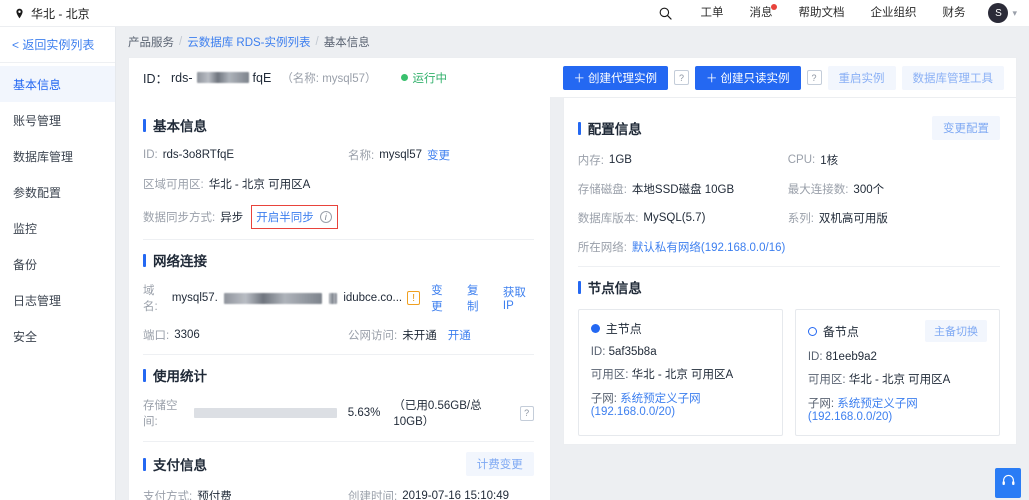 The height and width of the screenshot is (500, 1029). What do you see at coordinates (755, 78) in the screenshot?
I see `button-label: 创建只读实例` at bounding box center [755, 78].